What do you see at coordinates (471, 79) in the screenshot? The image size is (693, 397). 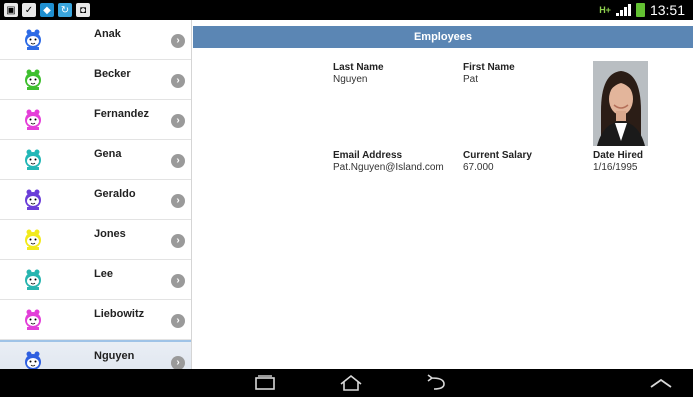 I see `first-name-value: Pat` at bounding box center [471, 79].